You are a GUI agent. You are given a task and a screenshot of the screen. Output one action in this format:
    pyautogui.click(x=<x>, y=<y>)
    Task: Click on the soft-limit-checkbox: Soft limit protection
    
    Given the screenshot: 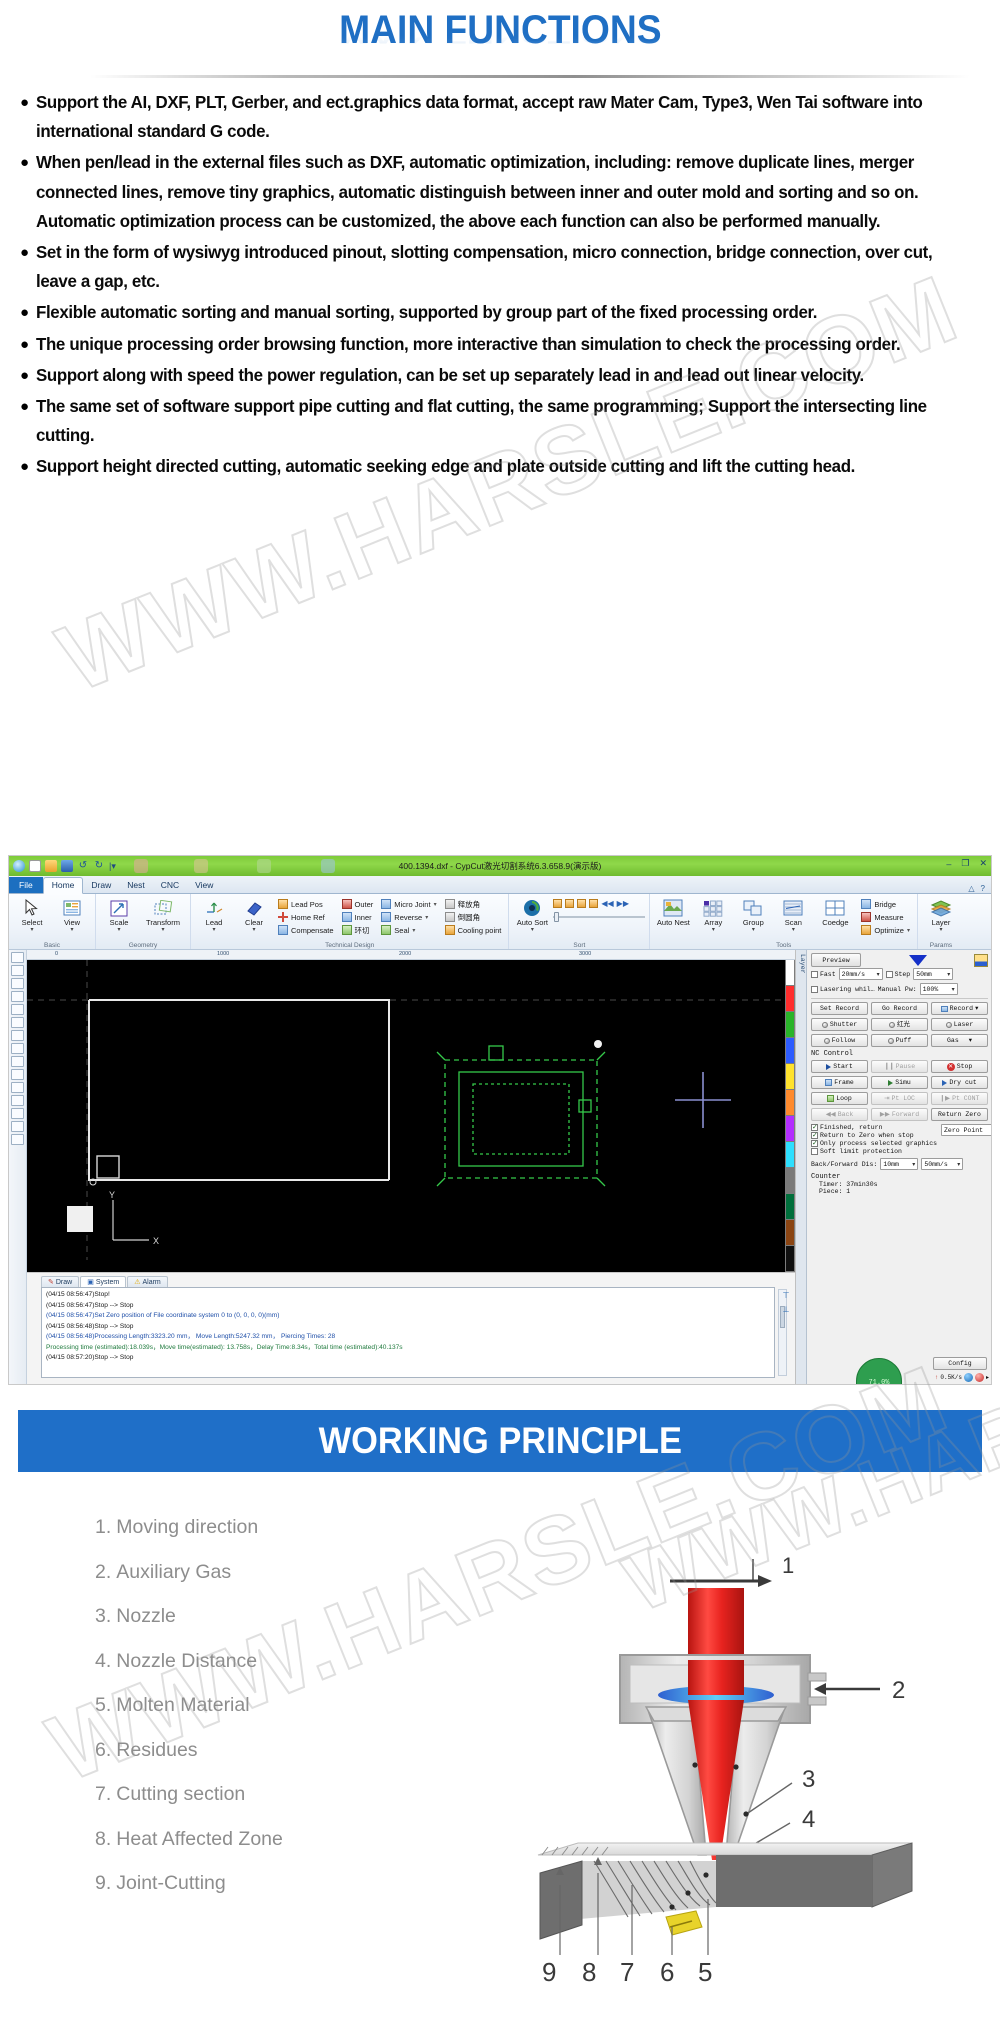 What is the action you would take?
    pyautogui.click(x=874, y=1151)
    